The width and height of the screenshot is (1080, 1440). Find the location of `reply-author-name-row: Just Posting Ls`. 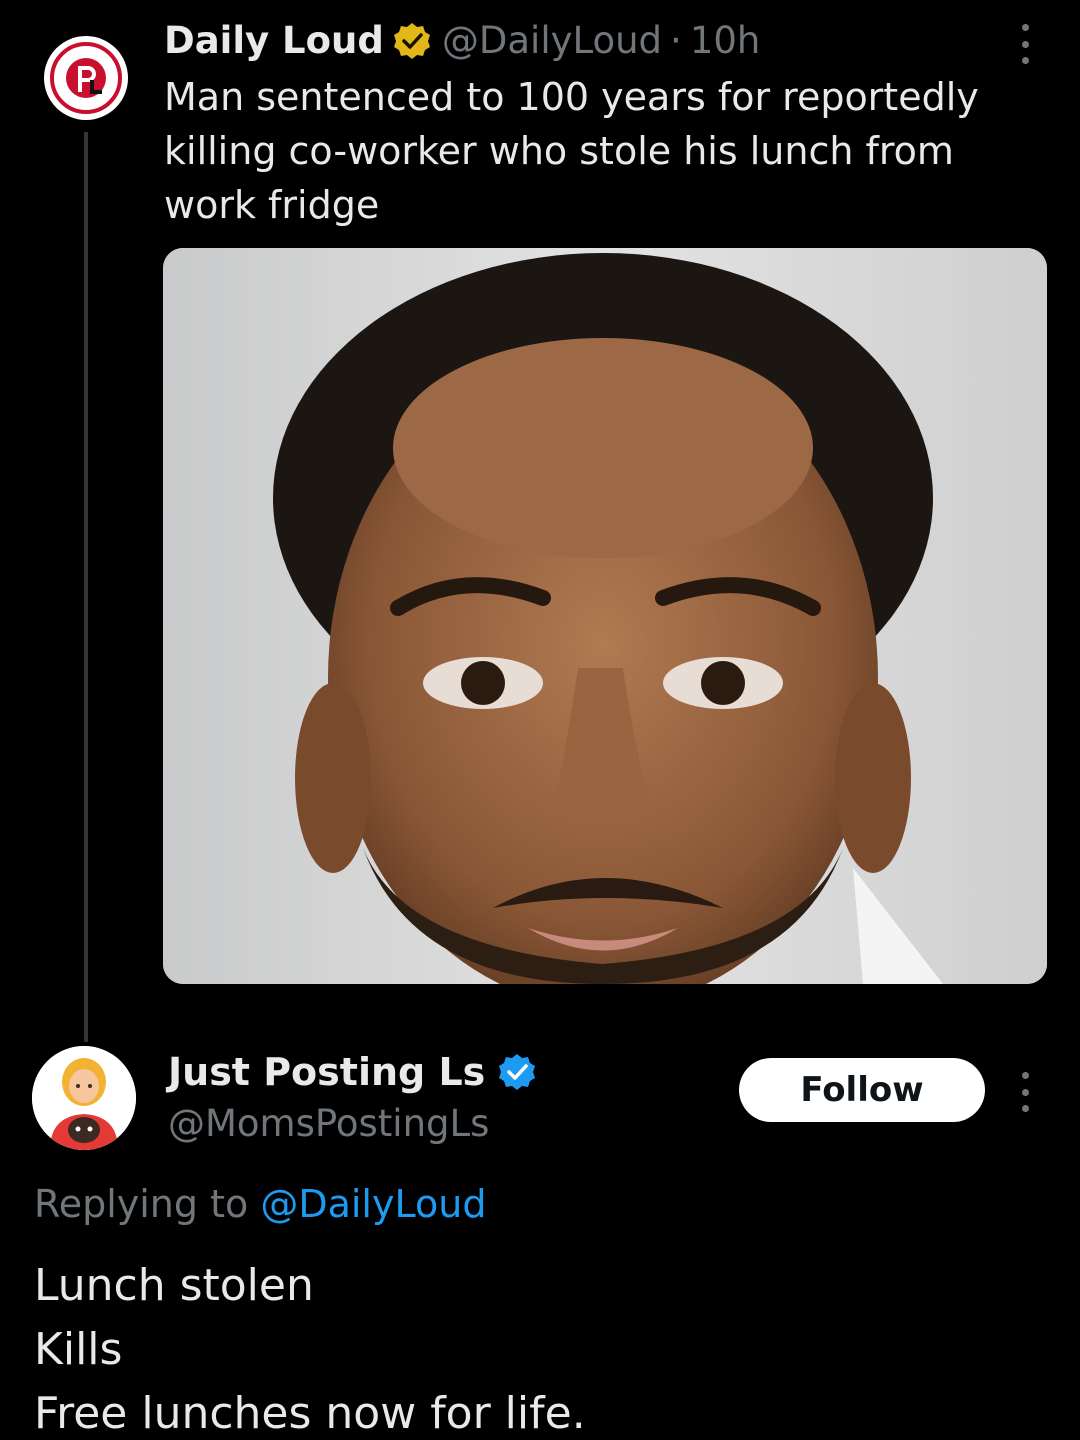

reply-author-name-row: Just Posting Ls is located at coordinates (352, 1072).